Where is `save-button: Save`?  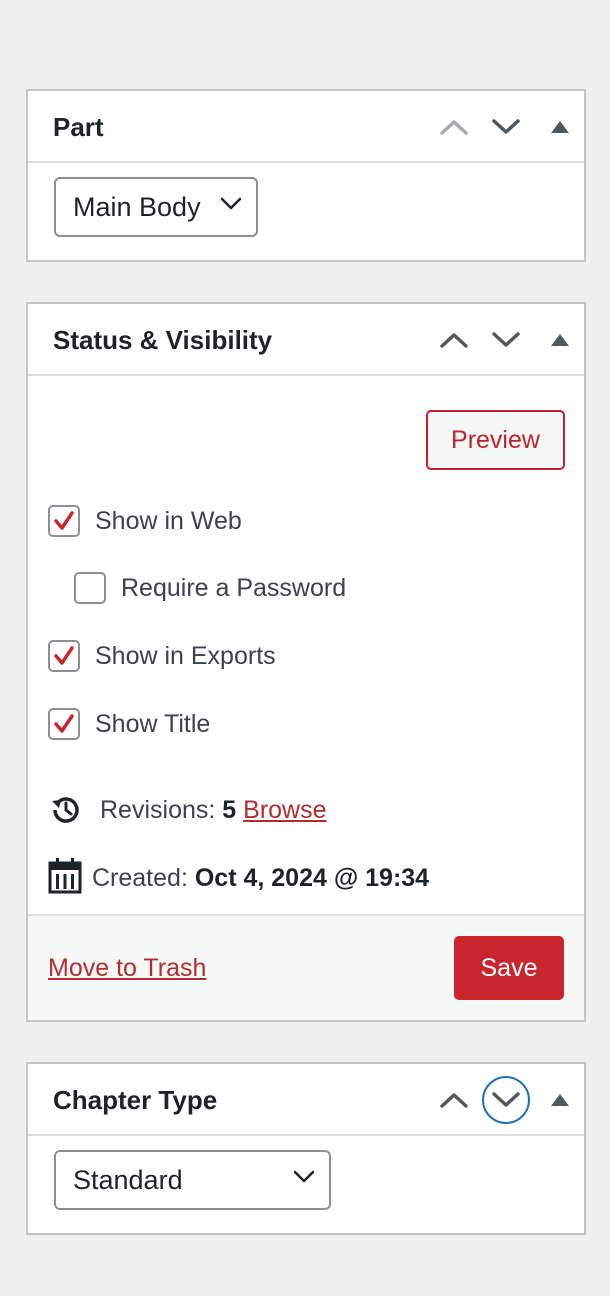
save-button: Save is located at coordinates (509, 968).